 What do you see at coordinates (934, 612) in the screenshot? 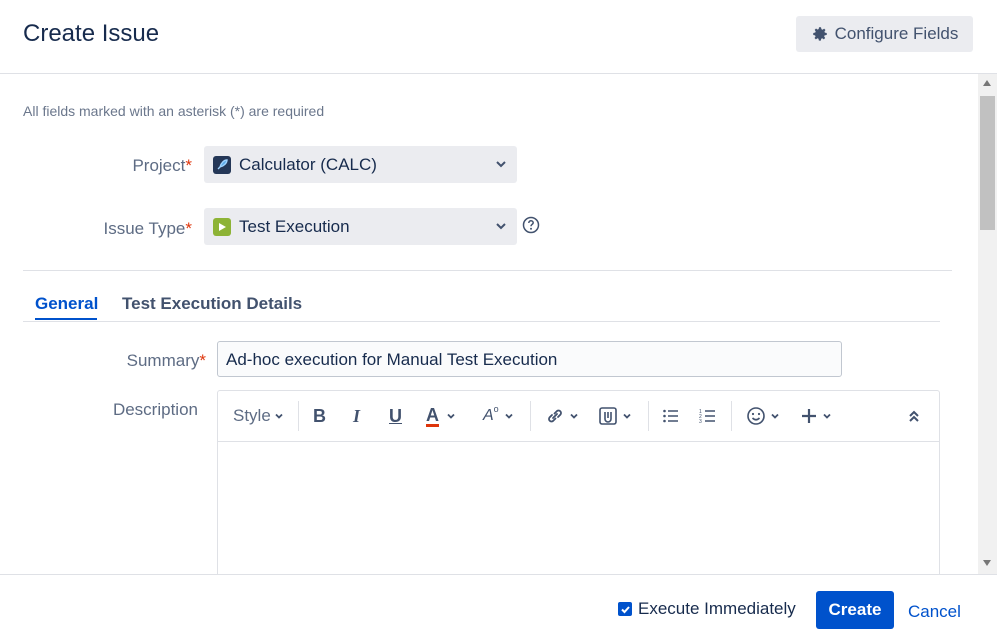
I see `cancel-link: Cancel` at bounding box center [934, 612].